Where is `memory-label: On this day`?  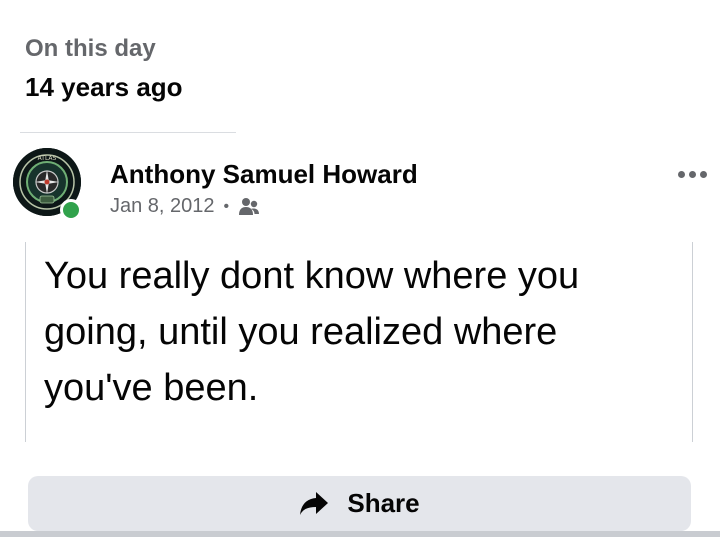
memory-label: On this day is located at coordinates (90, 48).